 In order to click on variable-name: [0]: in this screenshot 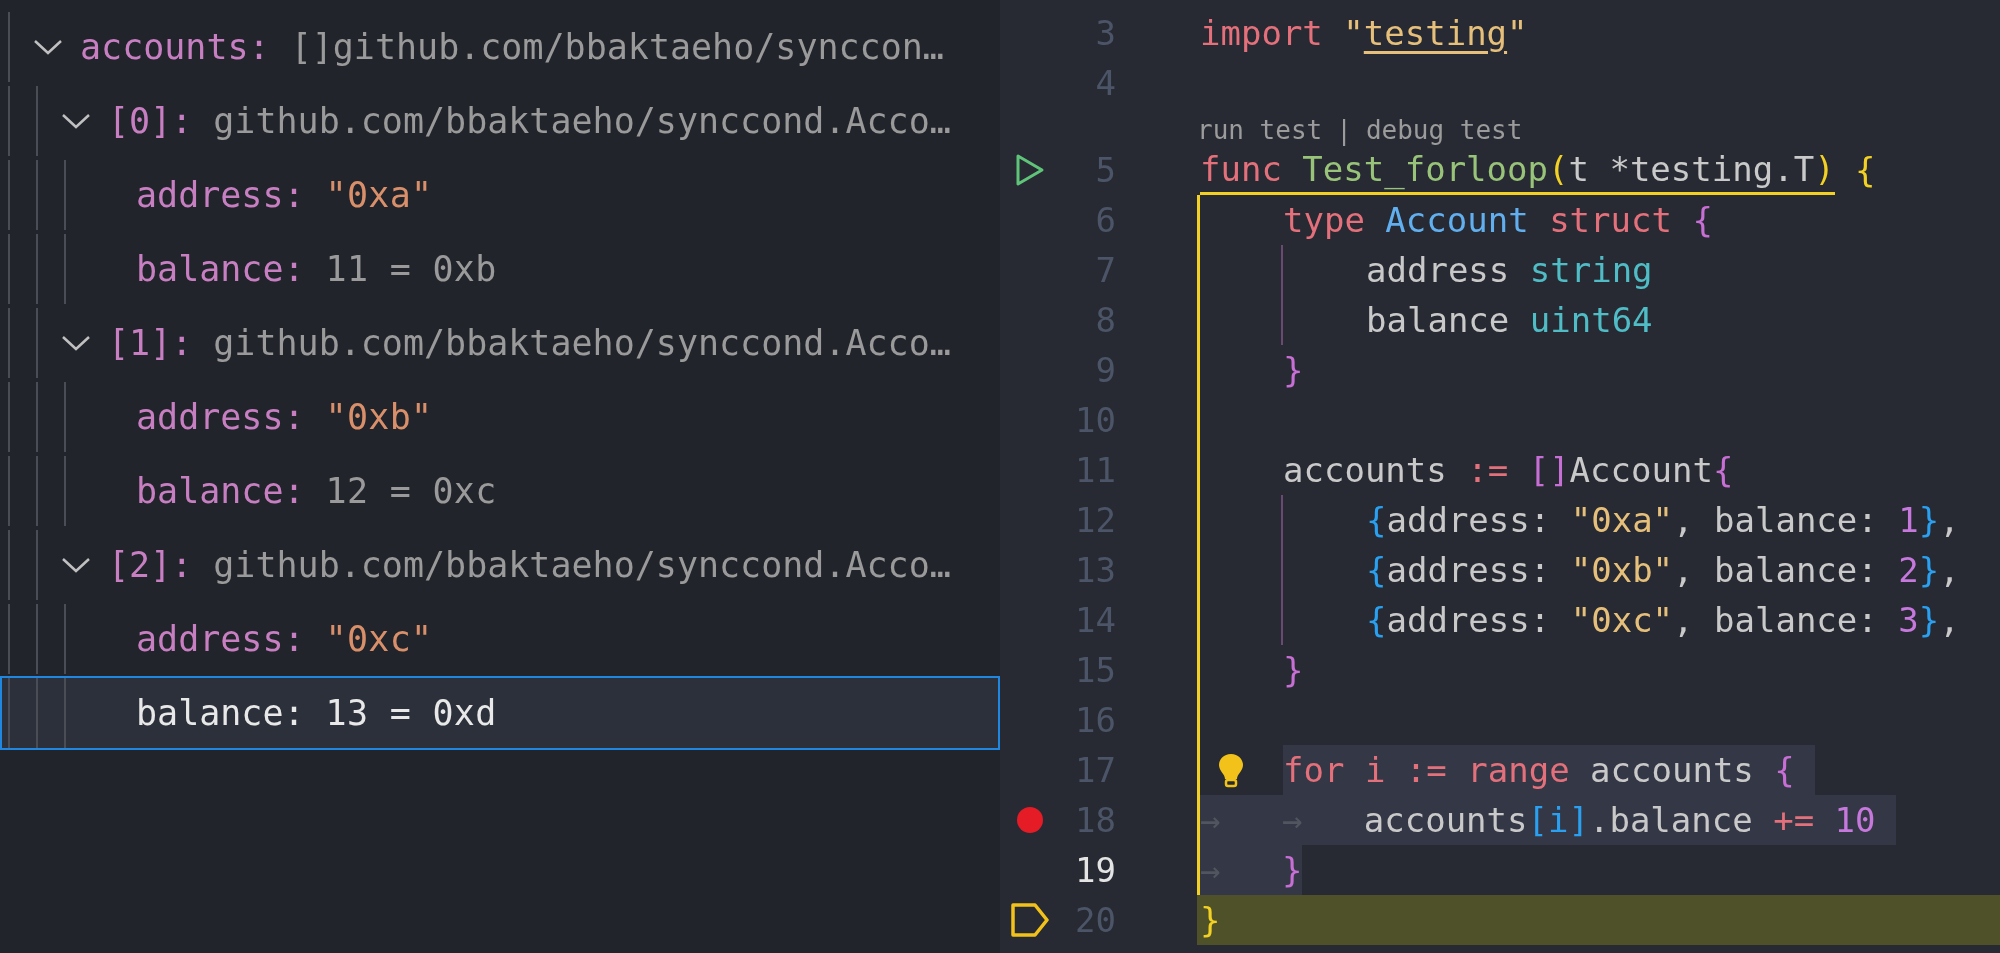, I will do `click(150, 121)`.